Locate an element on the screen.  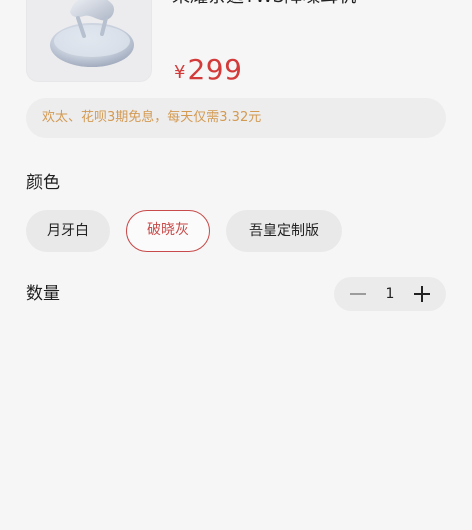
product-image is located at coordinates (89, 41).